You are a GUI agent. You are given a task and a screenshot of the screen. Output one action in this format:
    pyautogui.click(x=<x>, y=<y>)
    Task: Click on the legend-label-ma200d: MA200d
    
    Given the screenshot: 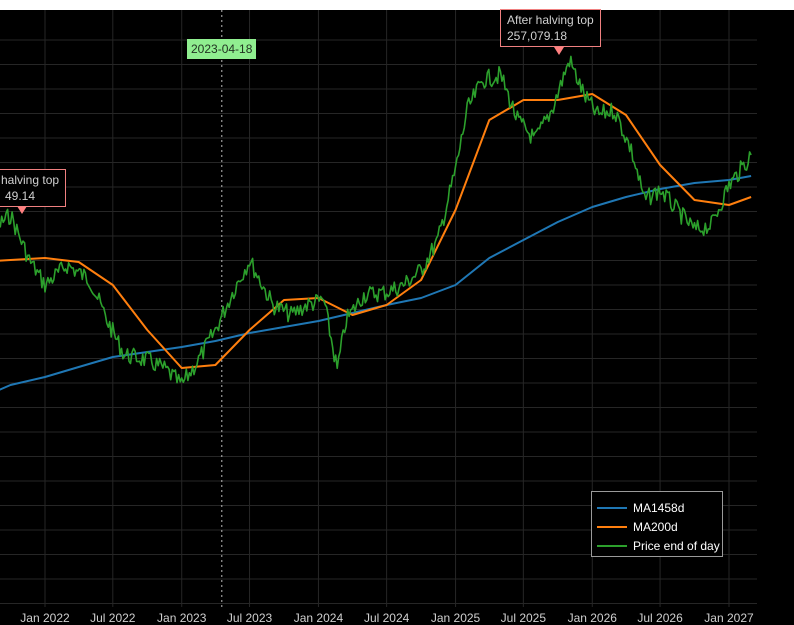 What is the action you would take?
    pyautogui.click(x=655, y=526)
    